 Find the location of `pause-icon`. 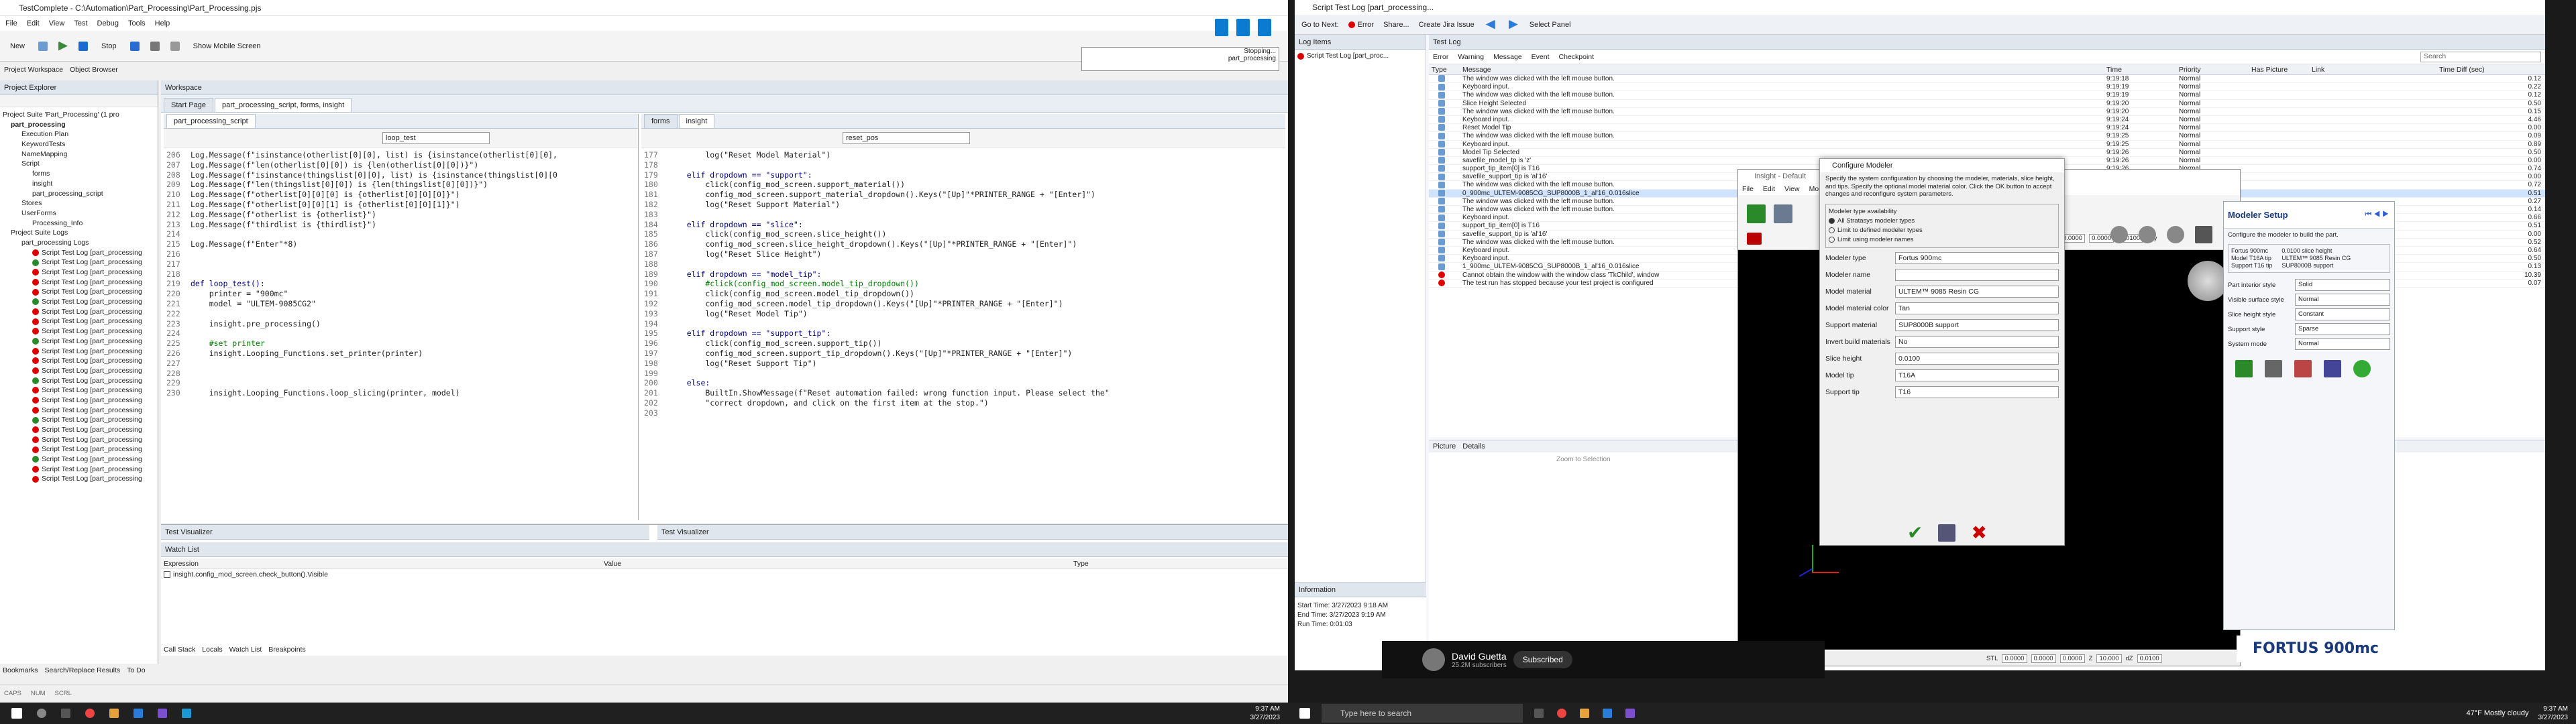

pause-icon is located at coordinates (134, 46).